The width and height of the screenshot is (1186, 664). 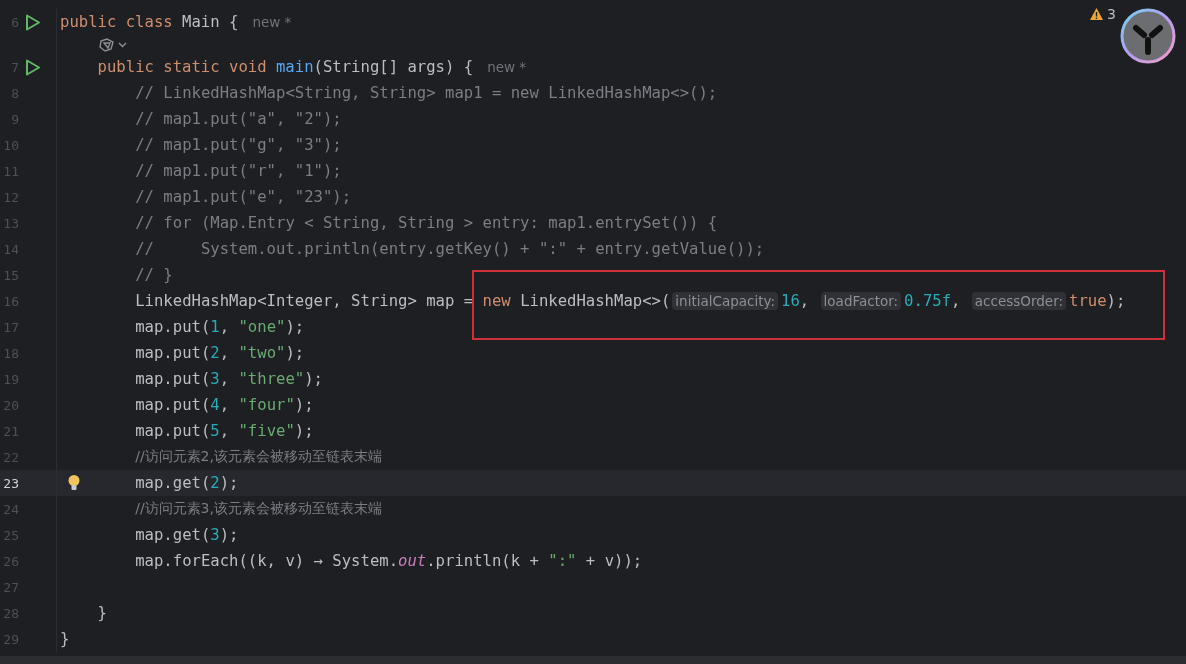 What do you see at coordinates (562, 561) in the screenshot?
I see `code-token: ":"` at bounding box center [562, 561].